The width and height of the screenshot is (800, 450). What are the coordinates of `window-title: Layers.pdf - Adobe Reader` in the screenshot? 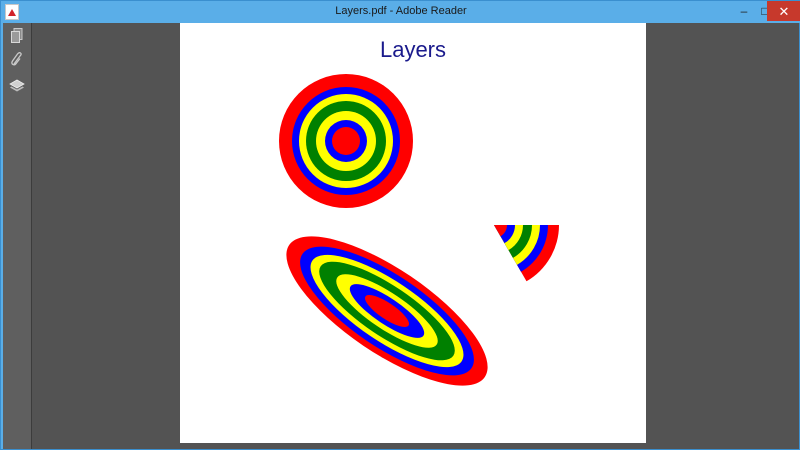 It's located at (401, 11).